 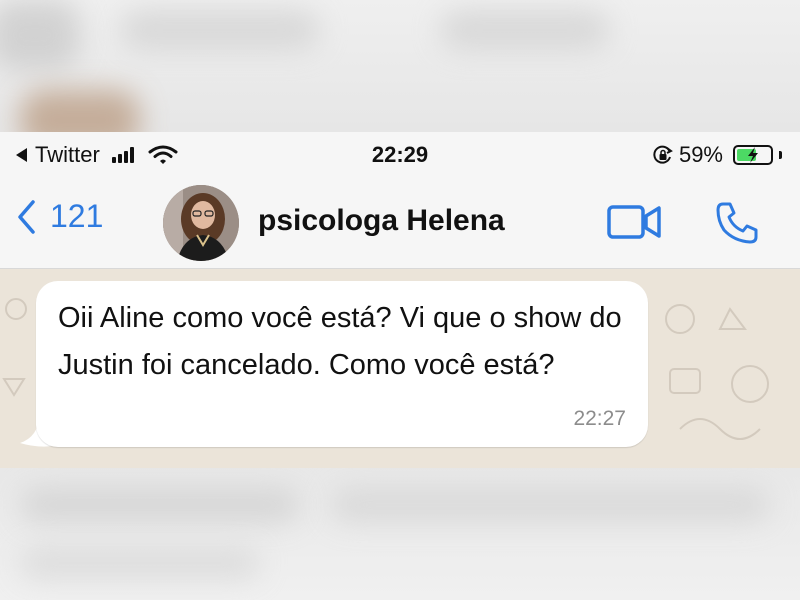 I want to click on message-time: 22:27, so click(x=599, y=418).